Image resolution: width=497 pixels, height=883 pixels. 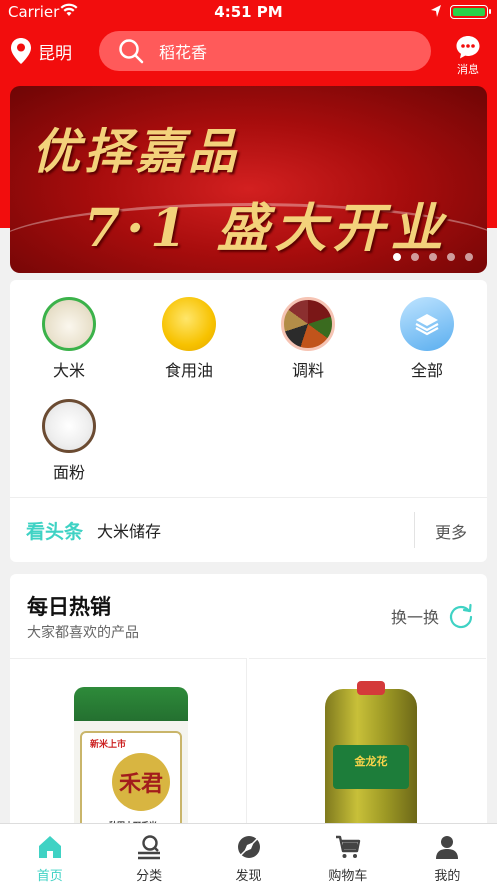 I want to click on tab-label: 我的, so click(x=447, y=876).